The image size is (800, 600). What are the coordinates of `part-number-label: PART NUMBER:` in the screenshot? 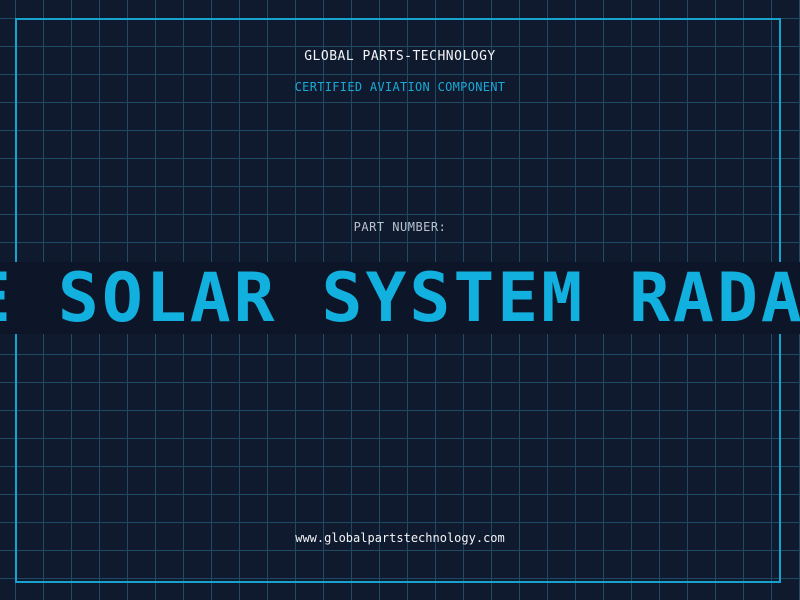 It's located at (400, 227).